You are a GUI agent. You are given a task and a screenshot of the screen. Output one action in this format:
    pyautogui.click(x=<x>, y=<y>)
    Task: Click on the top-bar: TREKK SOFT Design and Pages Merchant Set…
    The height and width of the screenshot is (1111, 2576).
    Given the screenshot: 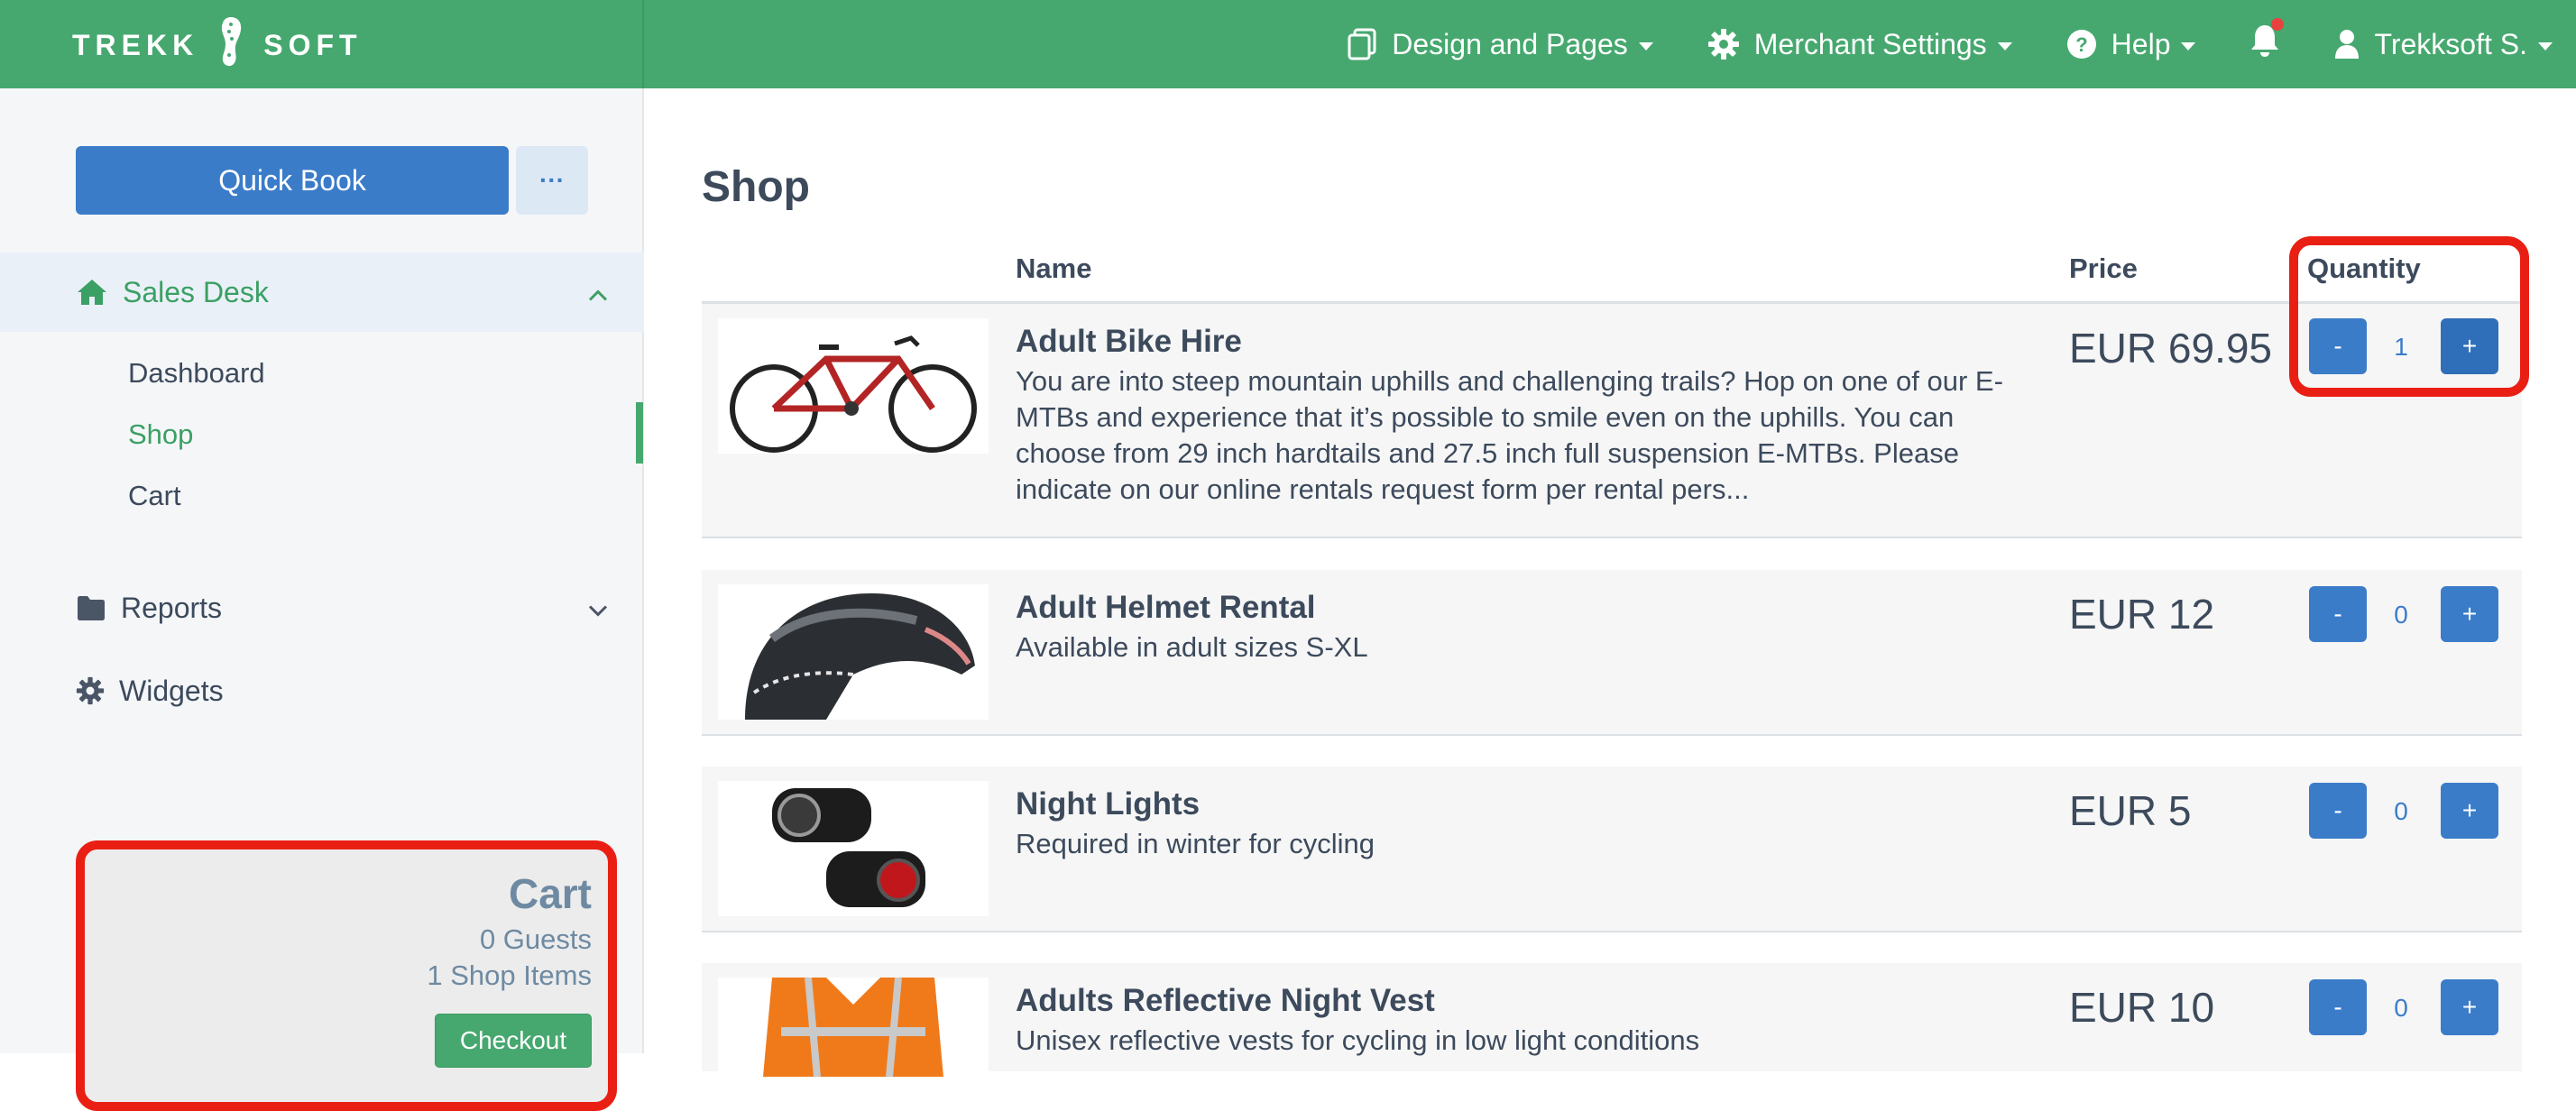 What is the action you would take?
    pyautogui.click(x=1288, y=44)
    